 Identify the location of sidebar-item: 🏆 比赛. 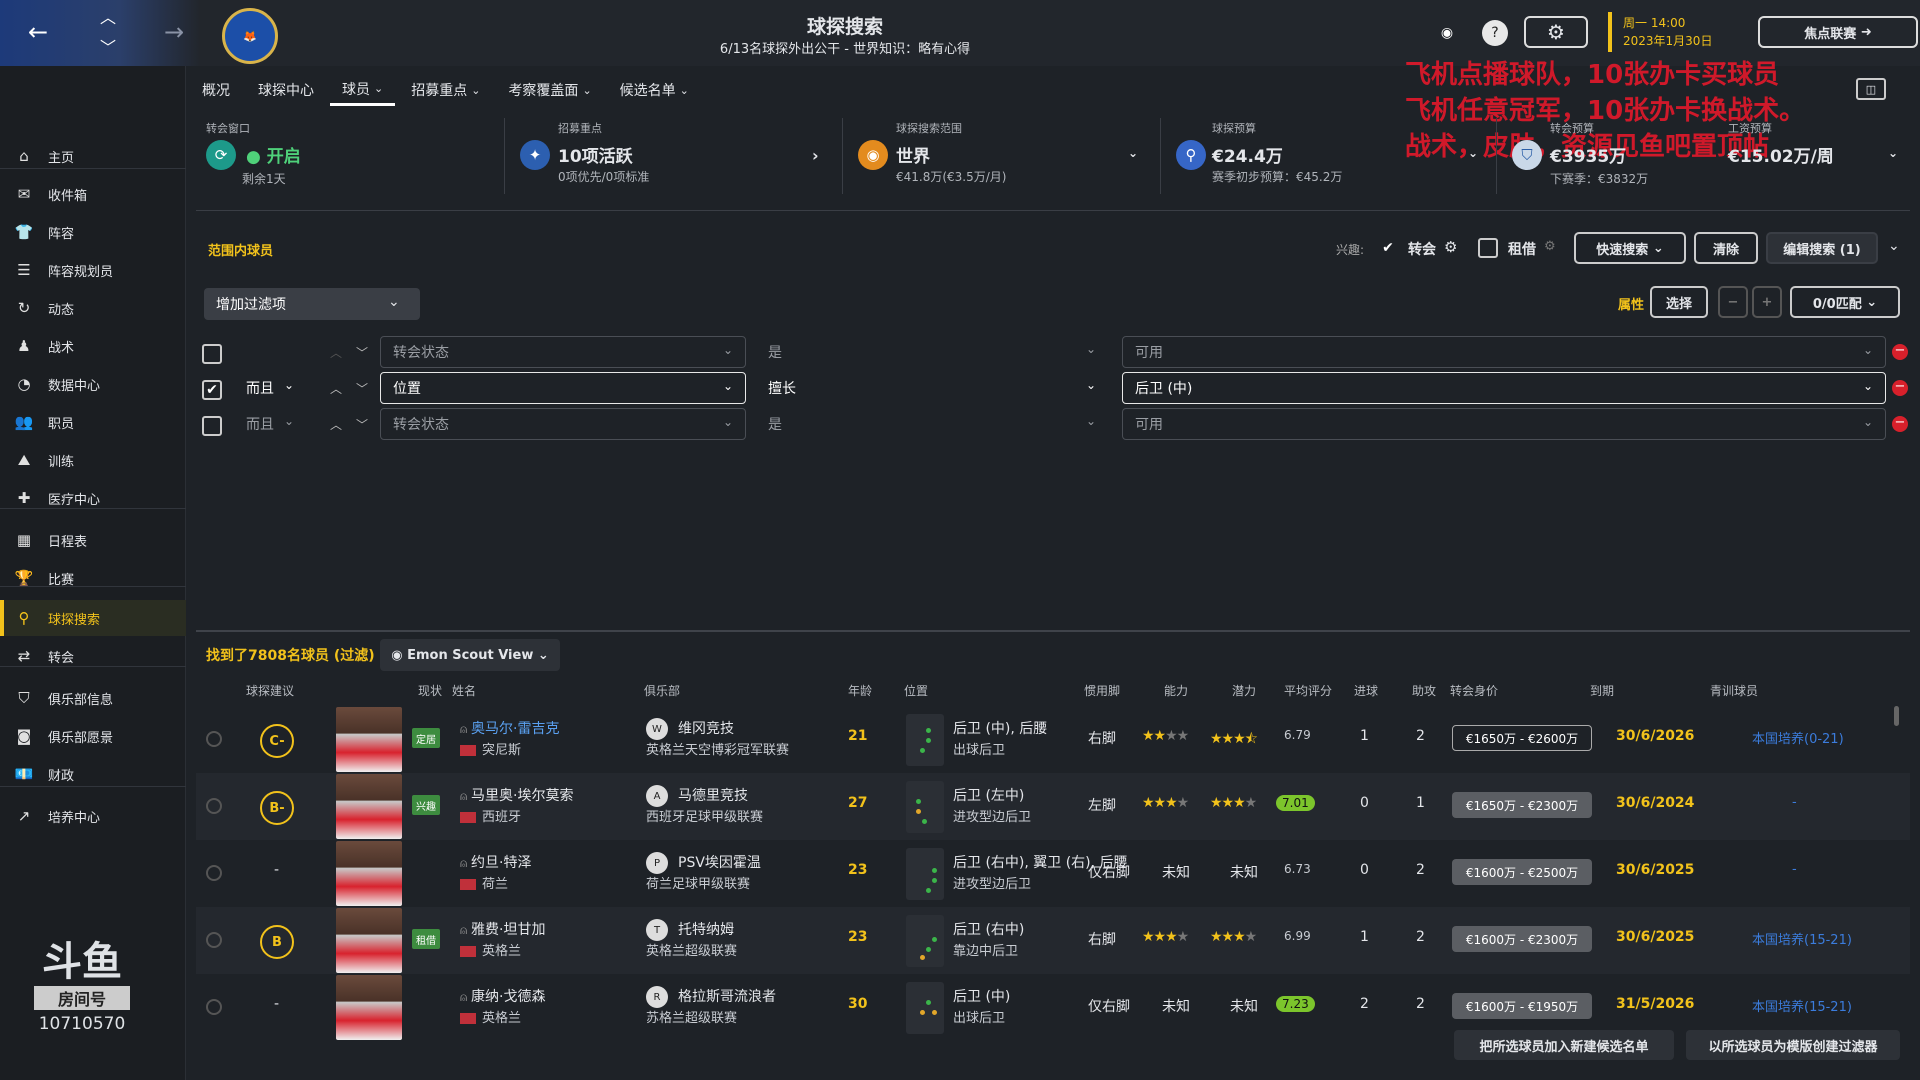
(93, 578).